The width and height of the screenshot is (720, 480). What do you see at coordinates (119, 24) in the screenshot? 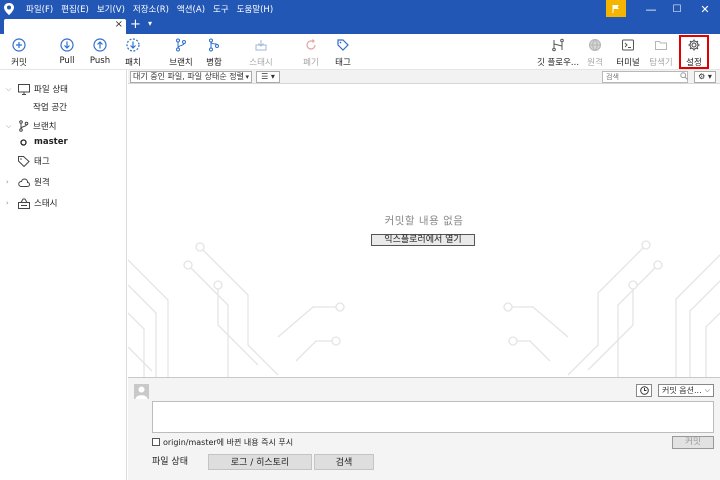
I see `tab-close-icon: ×` at bounding box center [119, 24].